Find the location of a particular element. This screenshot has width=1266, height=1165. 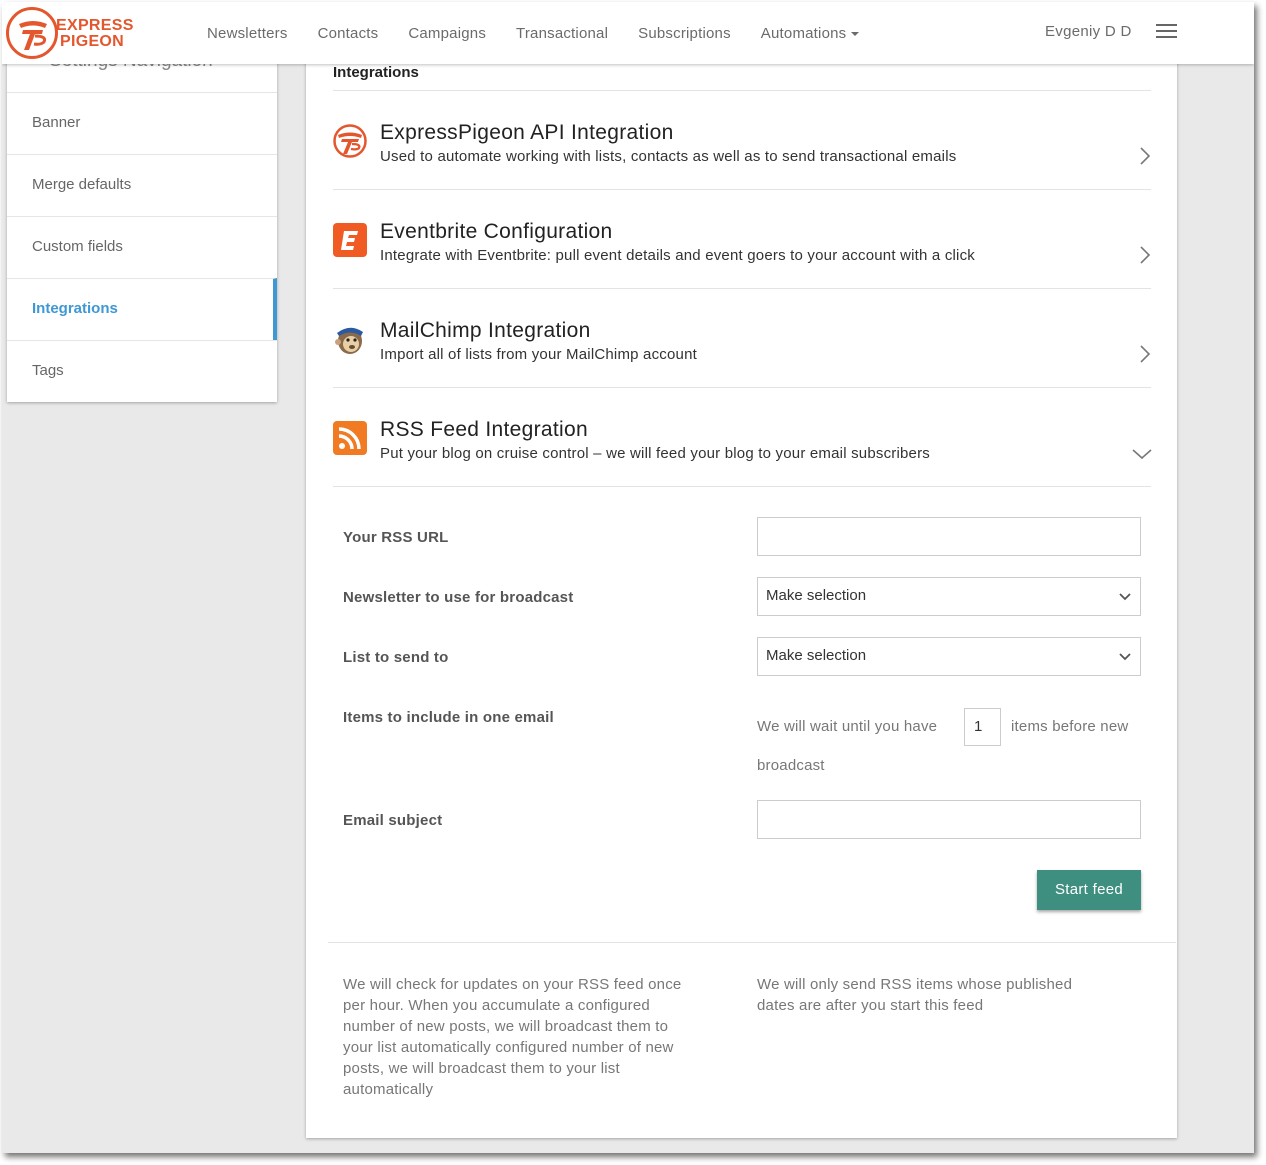

expresspigeon-logo-icon is located at coordinates (350, 141).